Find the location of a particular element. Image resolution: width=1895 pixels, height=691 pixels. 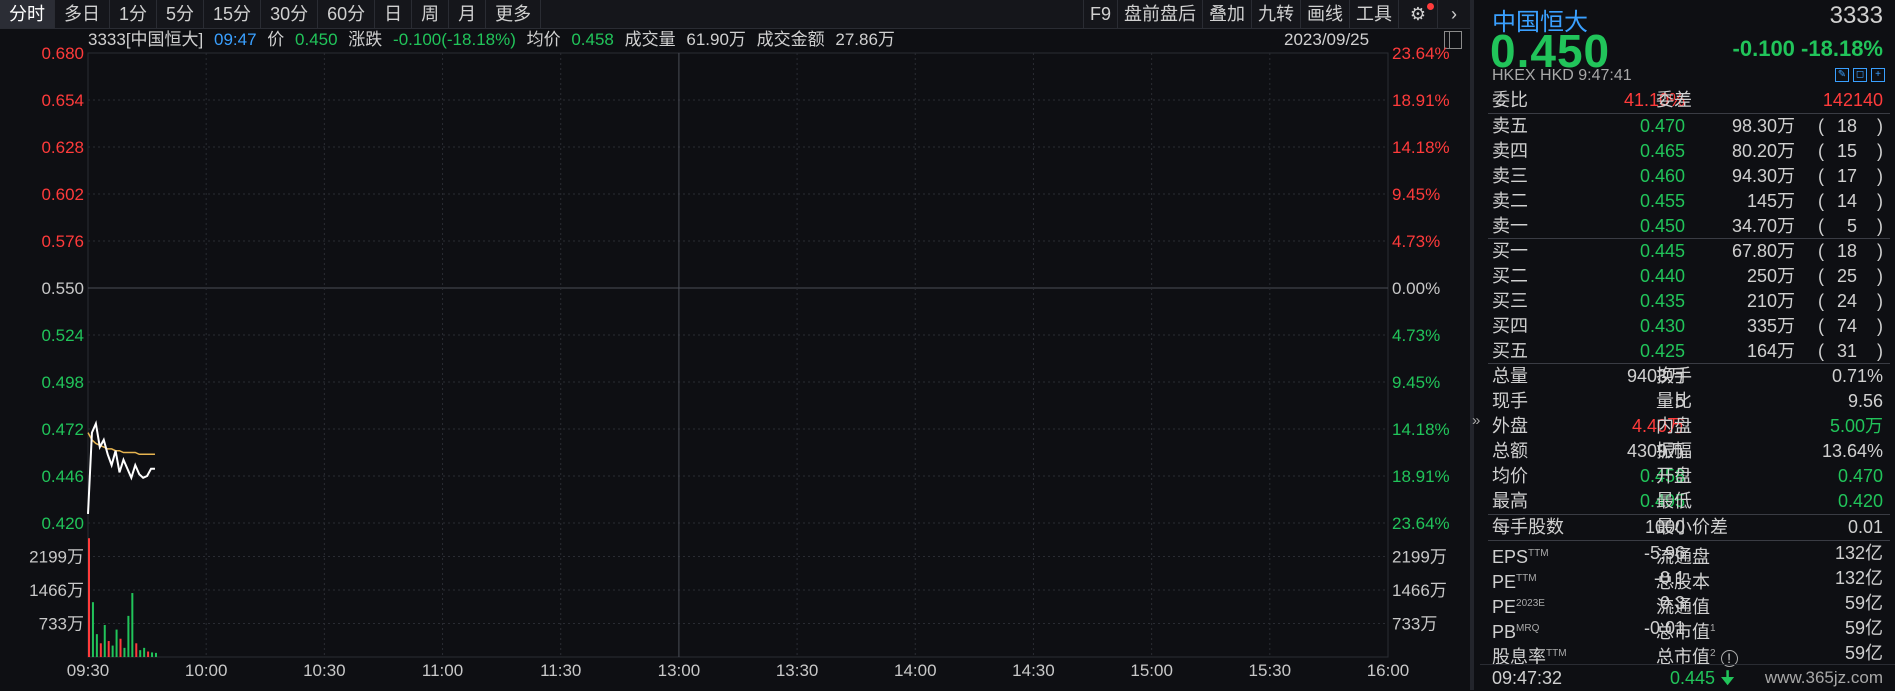

level-volume: 98.30万 is located at coordinates (1763, 126).